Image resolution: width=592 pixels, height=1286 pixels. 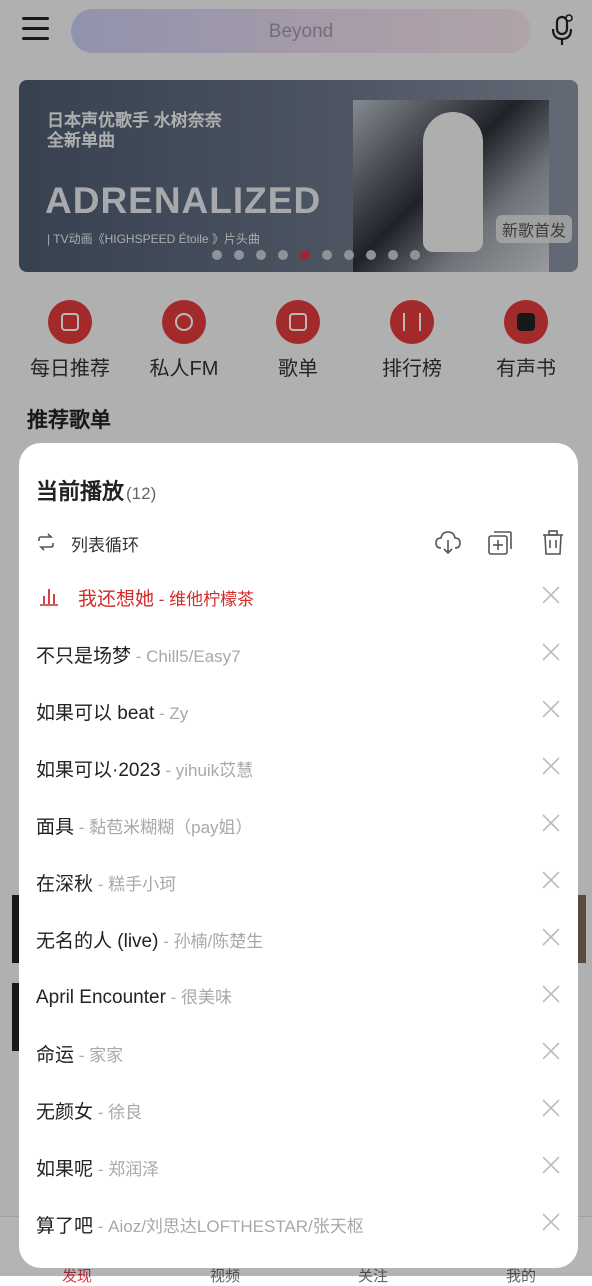 I want to click on song-title: 我还想她, so click(x=116, y=599).